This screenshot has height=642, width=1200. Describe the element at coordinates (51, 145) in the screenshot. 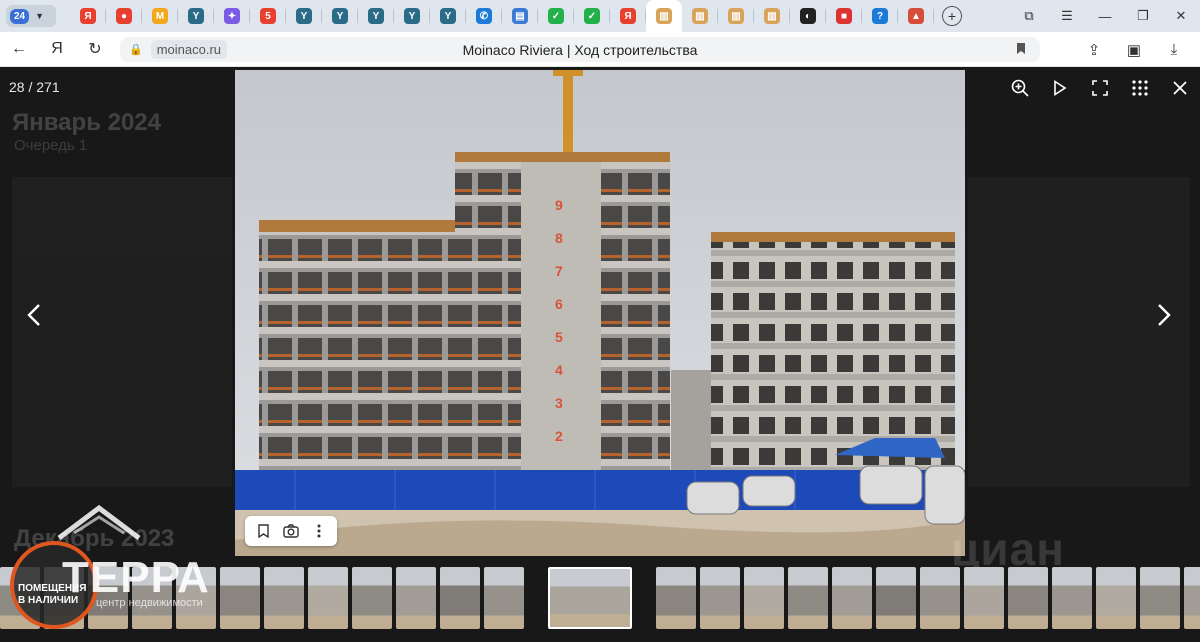

I see `queue-label: Очередь 1` at that location.